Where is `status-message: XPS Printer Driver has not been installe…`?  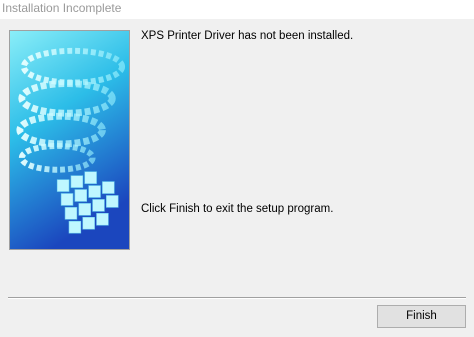 status-message: XPS Printer Driver has not been installe… is located at coordinates (247, 36).